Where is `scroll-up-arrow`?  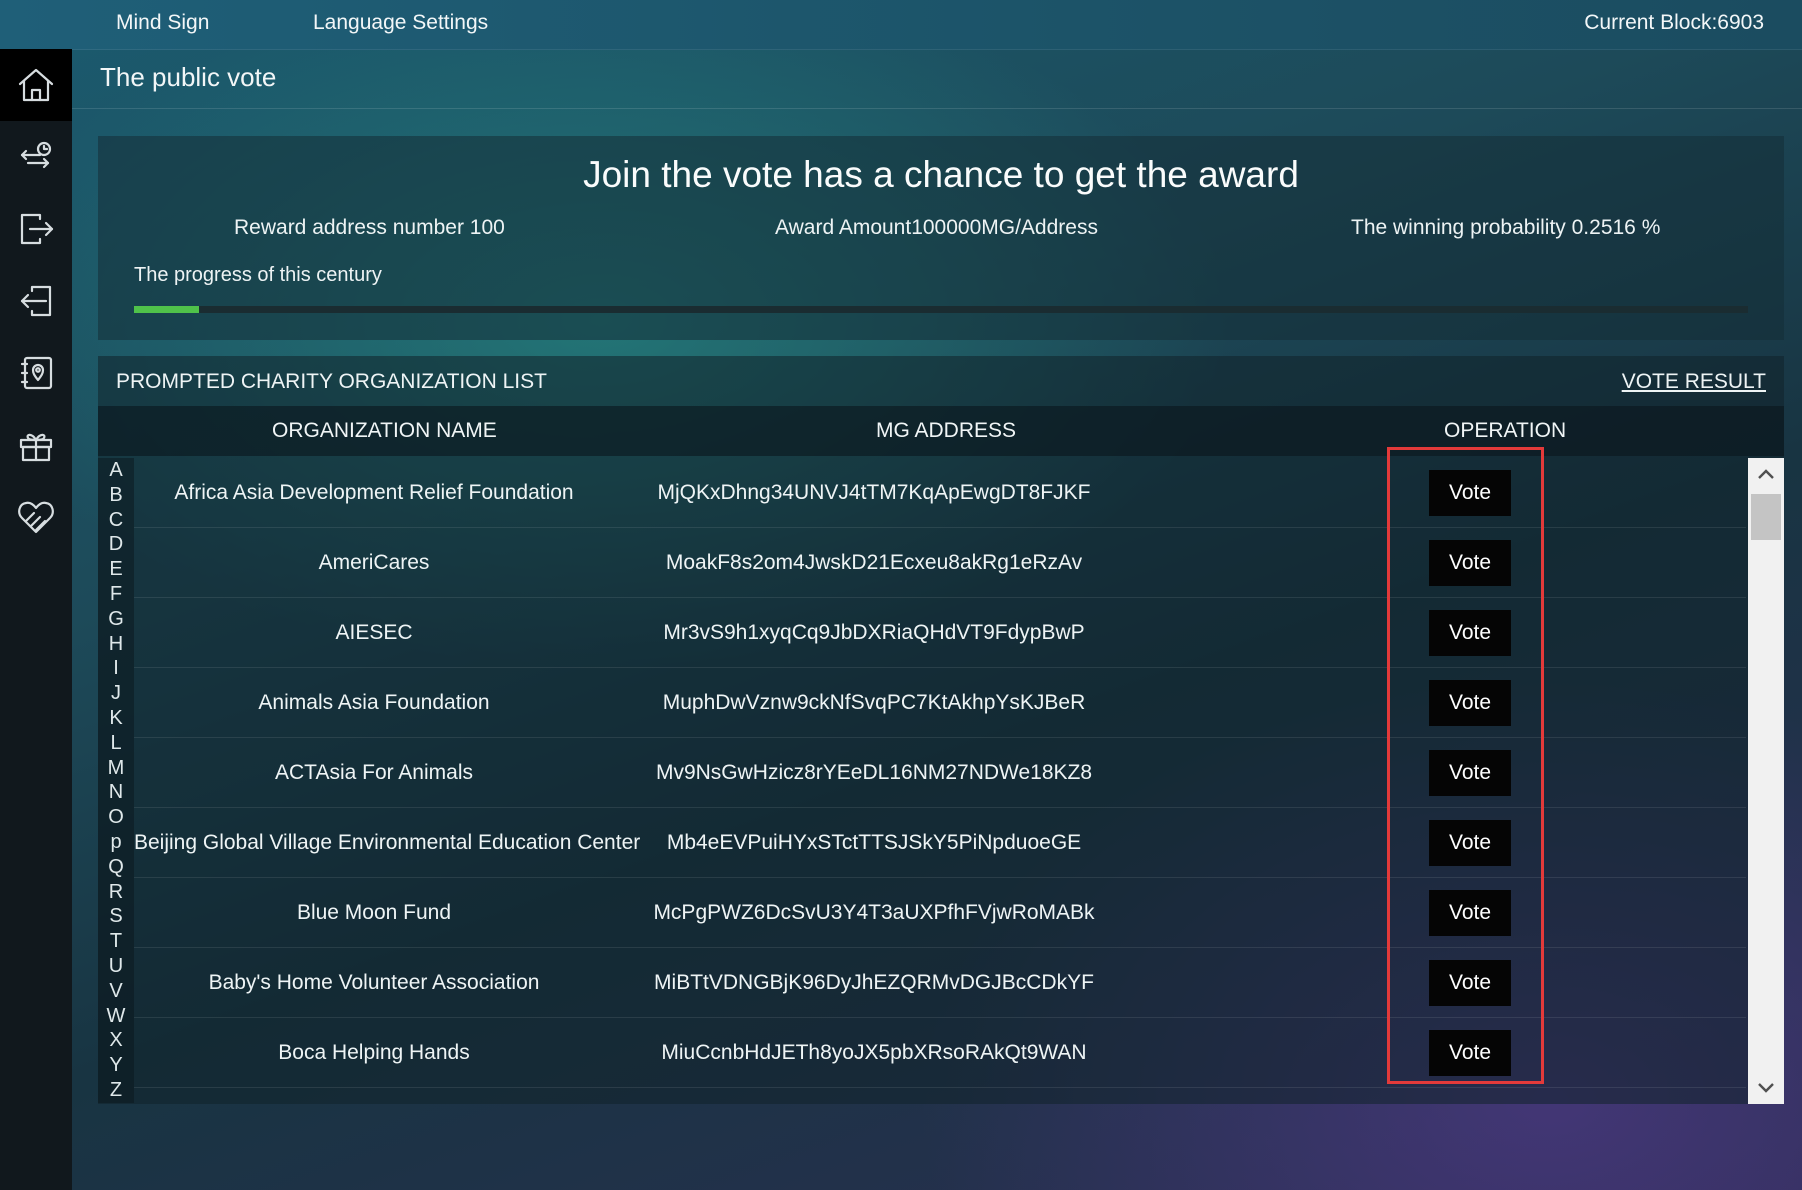 scroll-up-arrow is located at coordinates (1766, 474).